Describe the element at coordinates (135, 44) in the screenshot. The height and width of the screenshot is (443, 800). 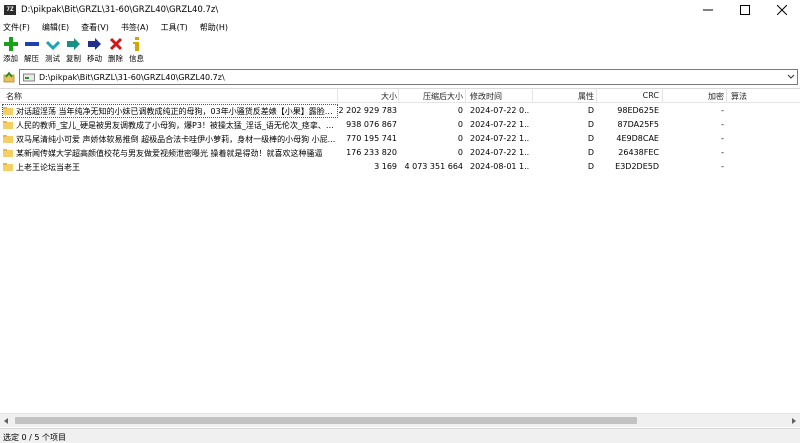
I see `info-icon` at that location.